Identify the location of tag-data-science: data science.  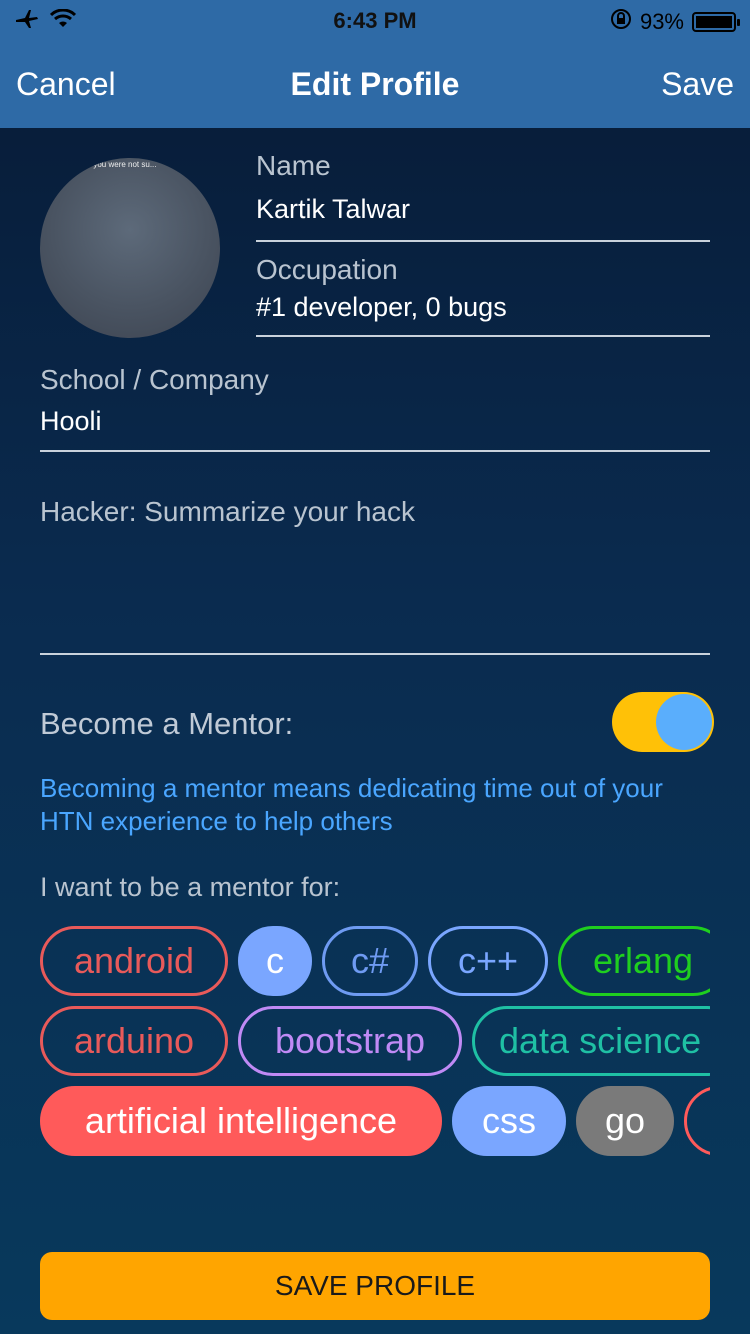
(591, 1041).